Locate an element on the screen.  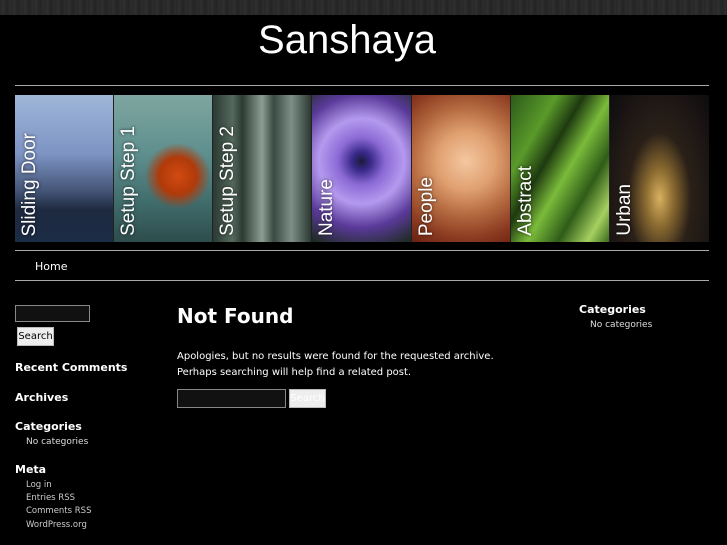
sidebar-search-button: Search is located at coordinates (35, 336).